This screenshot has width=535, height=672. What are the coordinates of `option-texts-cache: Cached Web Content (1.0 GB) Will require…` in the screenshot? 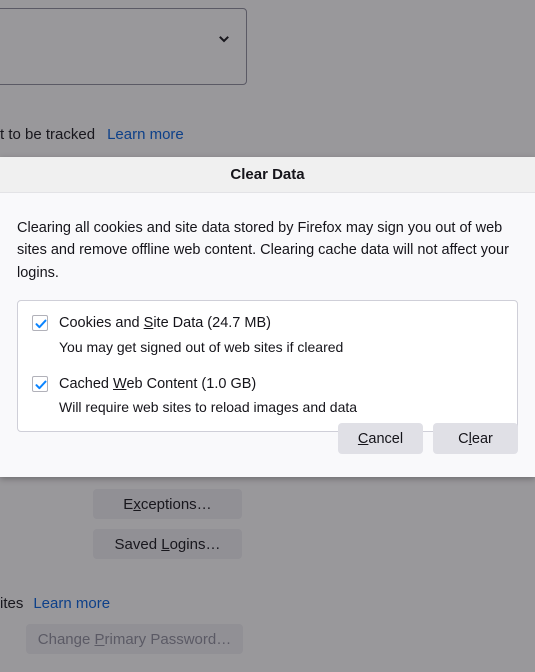 It's located at (208, 396).